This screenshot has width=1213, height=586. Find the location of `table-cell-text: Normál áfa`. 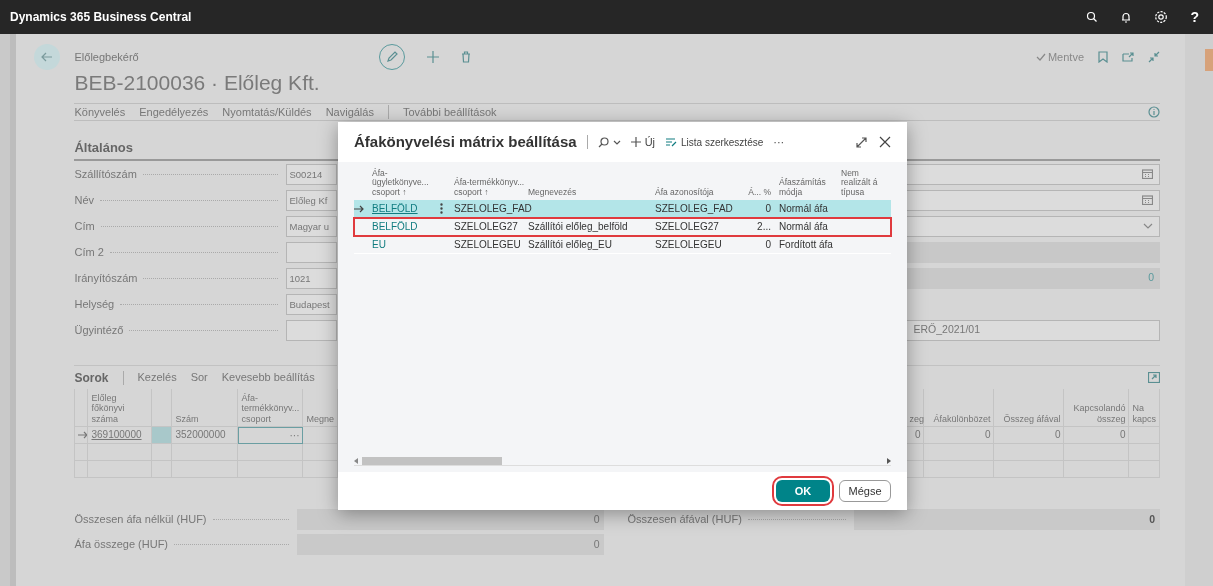

table-cell-text: Normál áfa is located at coordinates (804, 209).